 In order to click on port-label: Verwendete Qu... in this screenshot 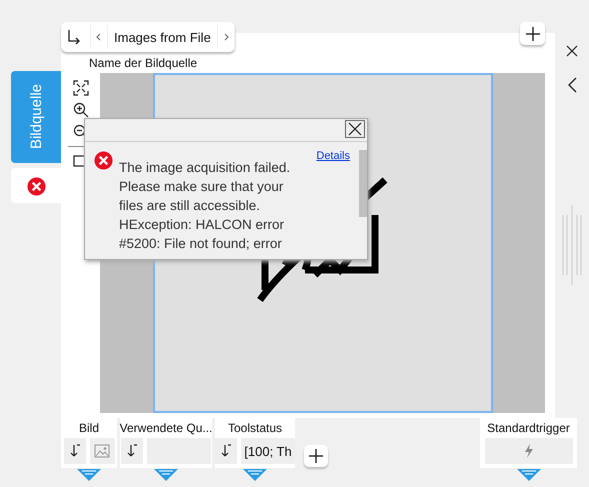, I will do `click(166, 429)`.